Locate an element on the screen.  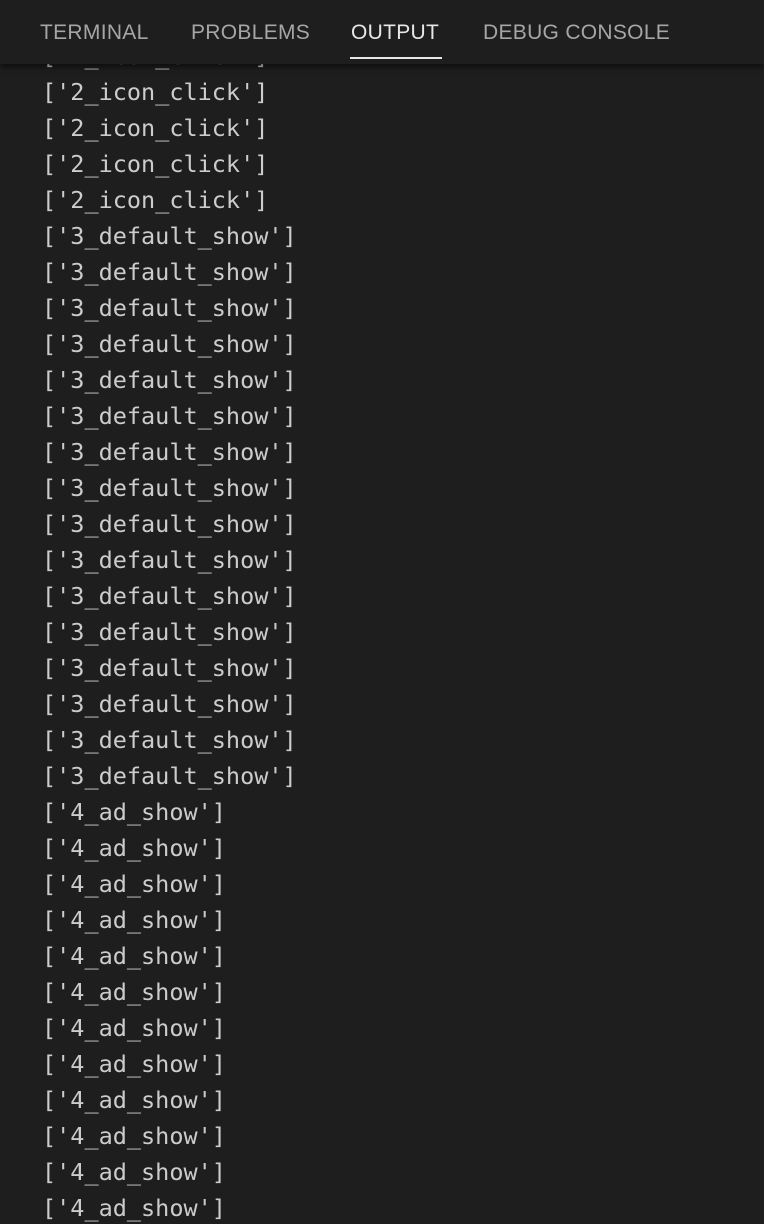
tab-problems: PROBLEMS is located at coordinates (250, 33).